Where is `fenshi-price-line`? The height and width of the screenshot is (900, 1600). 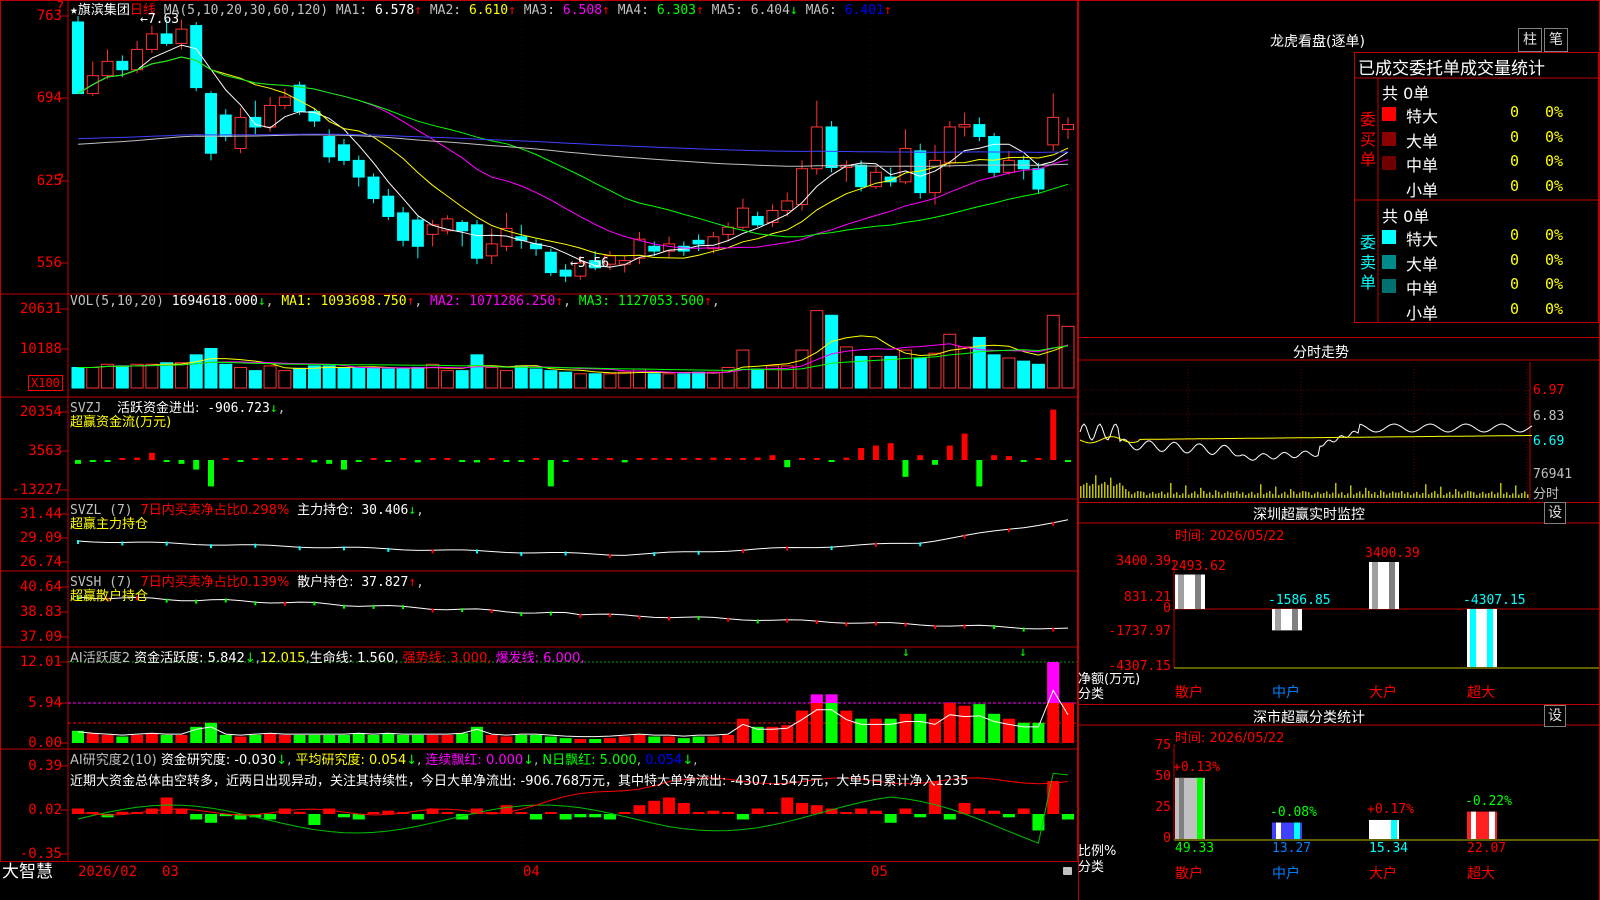 fenshi-price-line is located at coordinates (1306, 442).